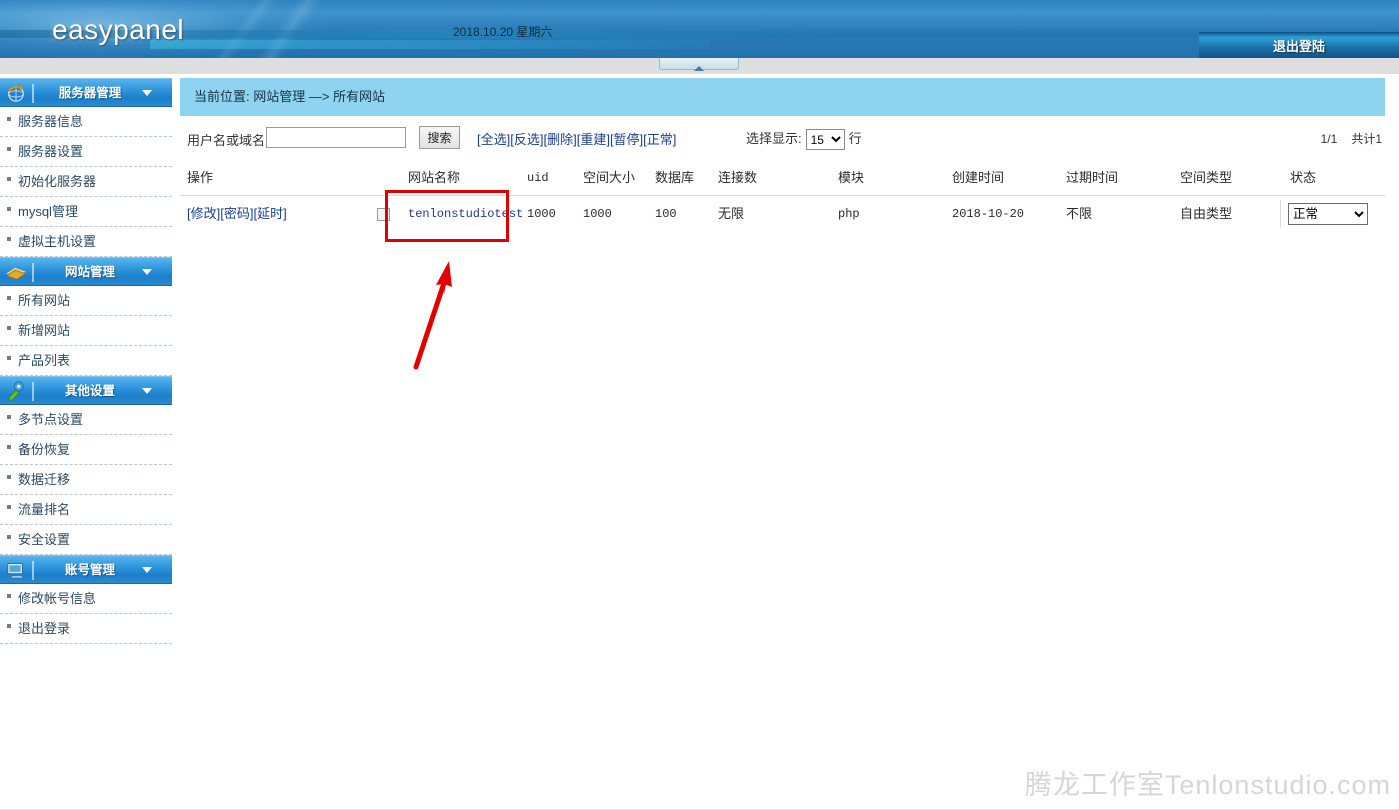 The image size is (1399, 810). I want to click on sidebar-item-label: 产品列表, so click(44, 360).